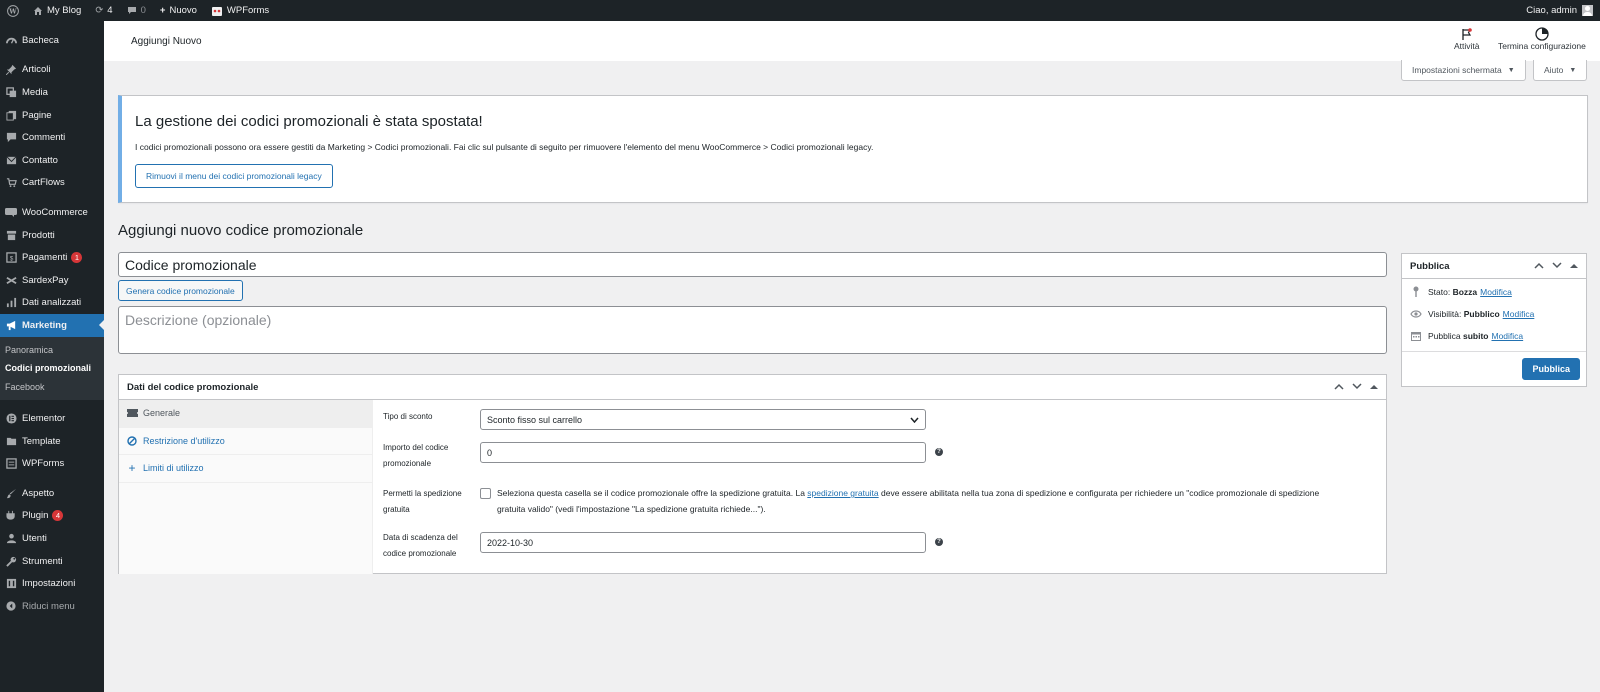  Describe the element at coordinates (752, 330) in the screenshot. I see `description-textarea: Descrizione (opzionale)` at that location.